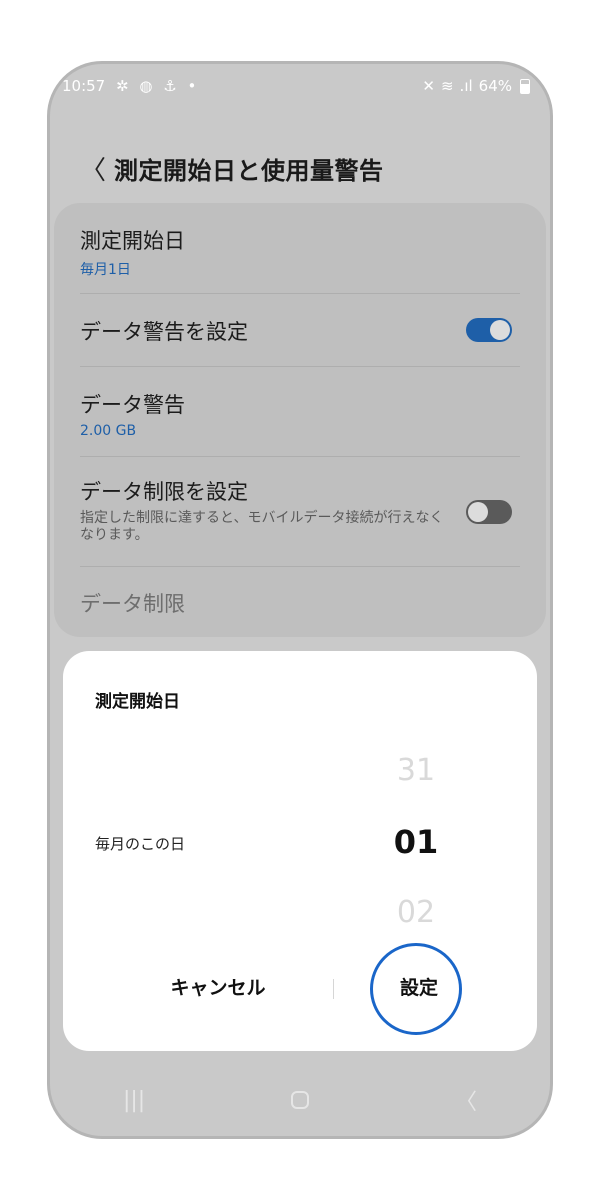 The width and height of the screenshot is (600, 1200). I want to click on battery-icon, so click(525, 86).